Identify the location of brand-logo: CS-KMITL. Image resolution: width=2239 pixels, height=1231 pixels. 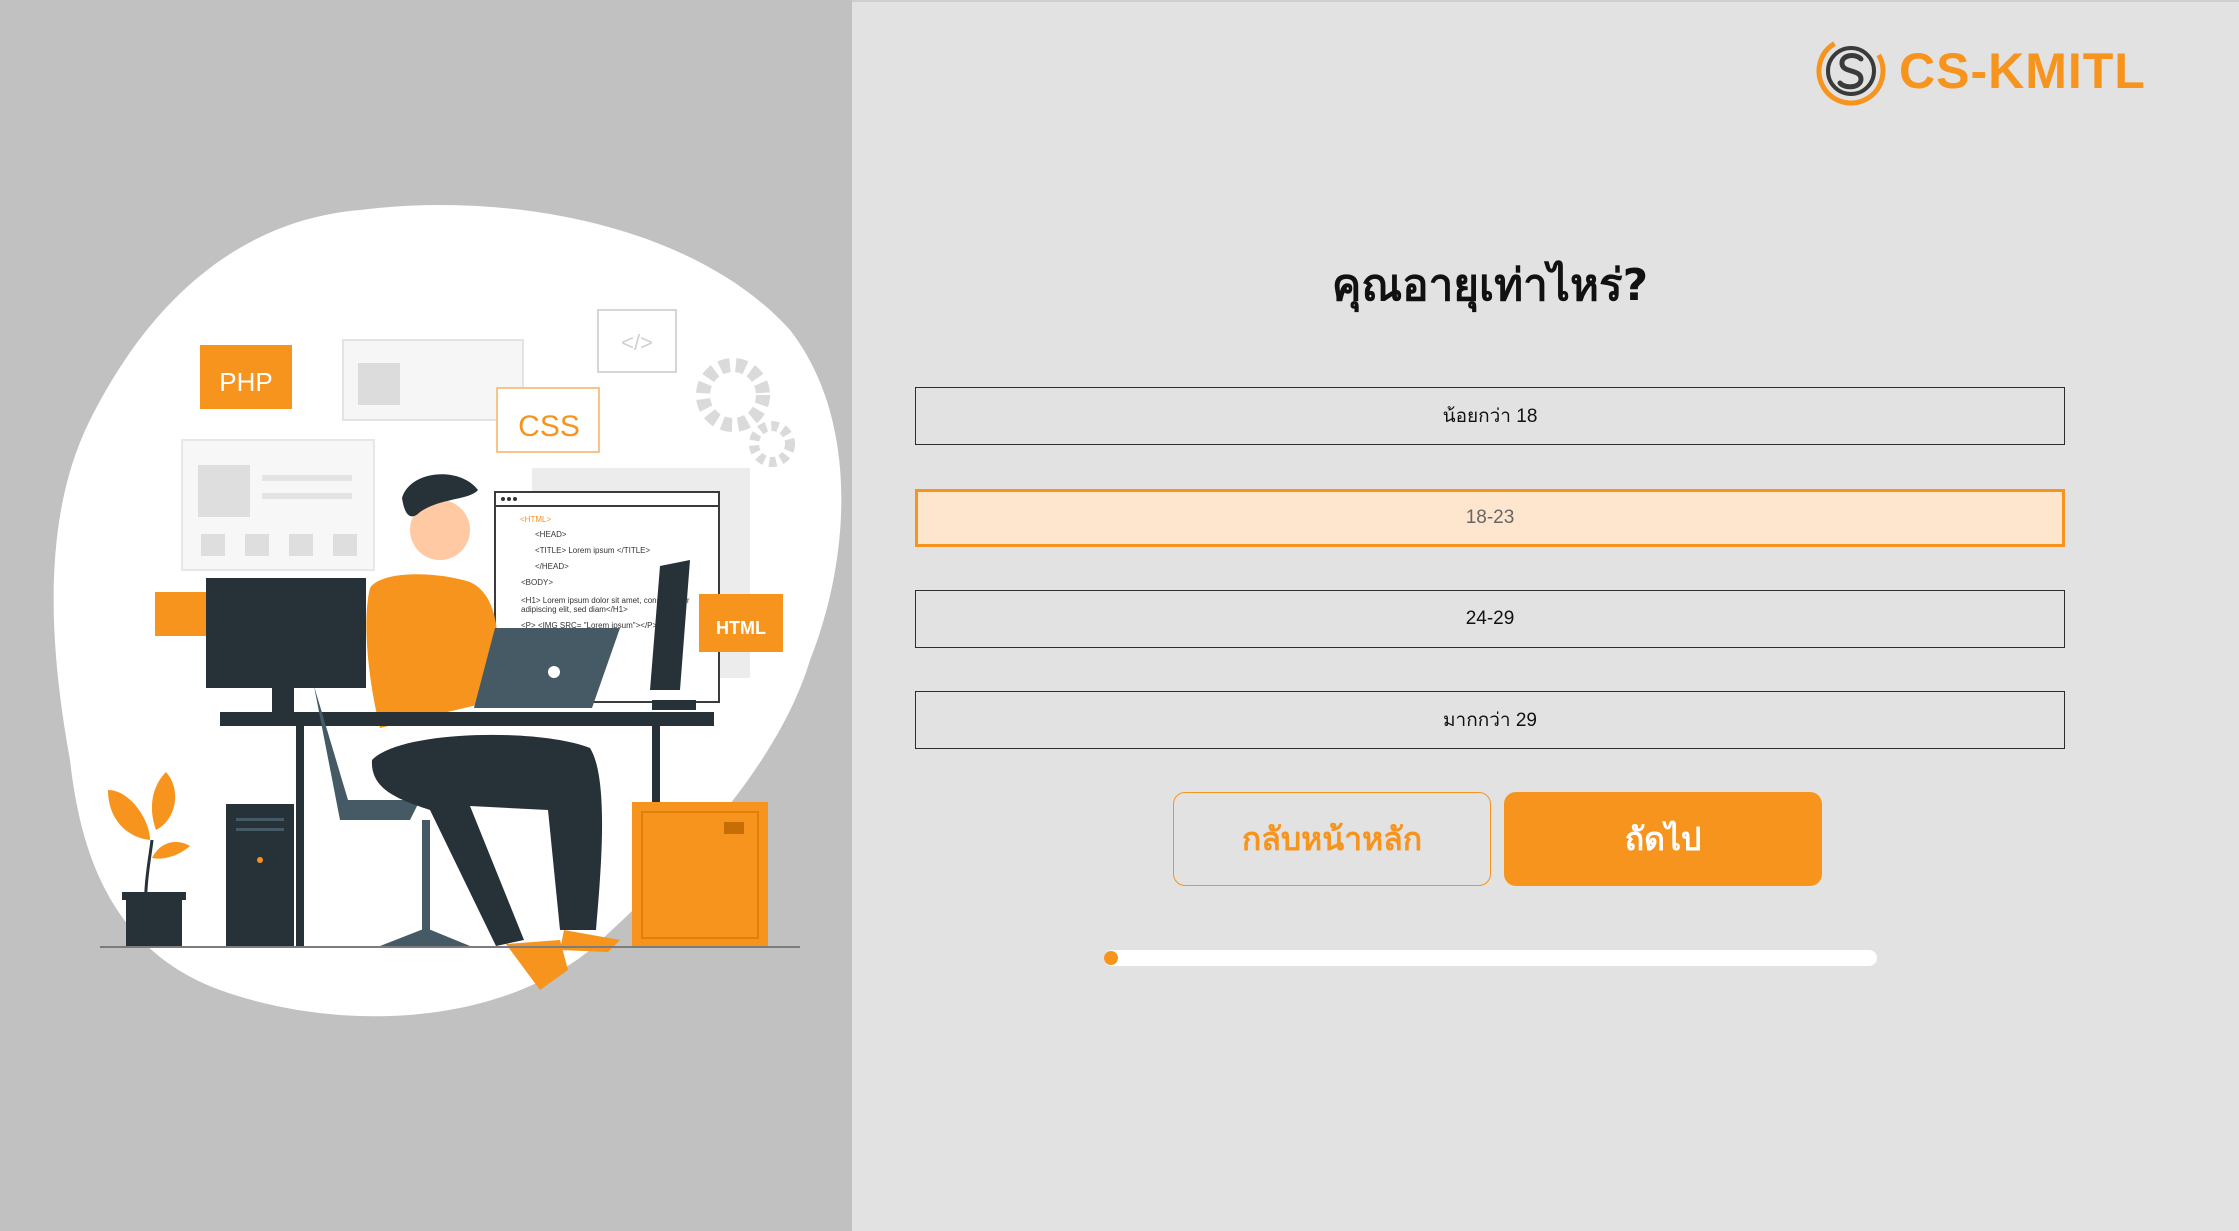
(1980, 71).